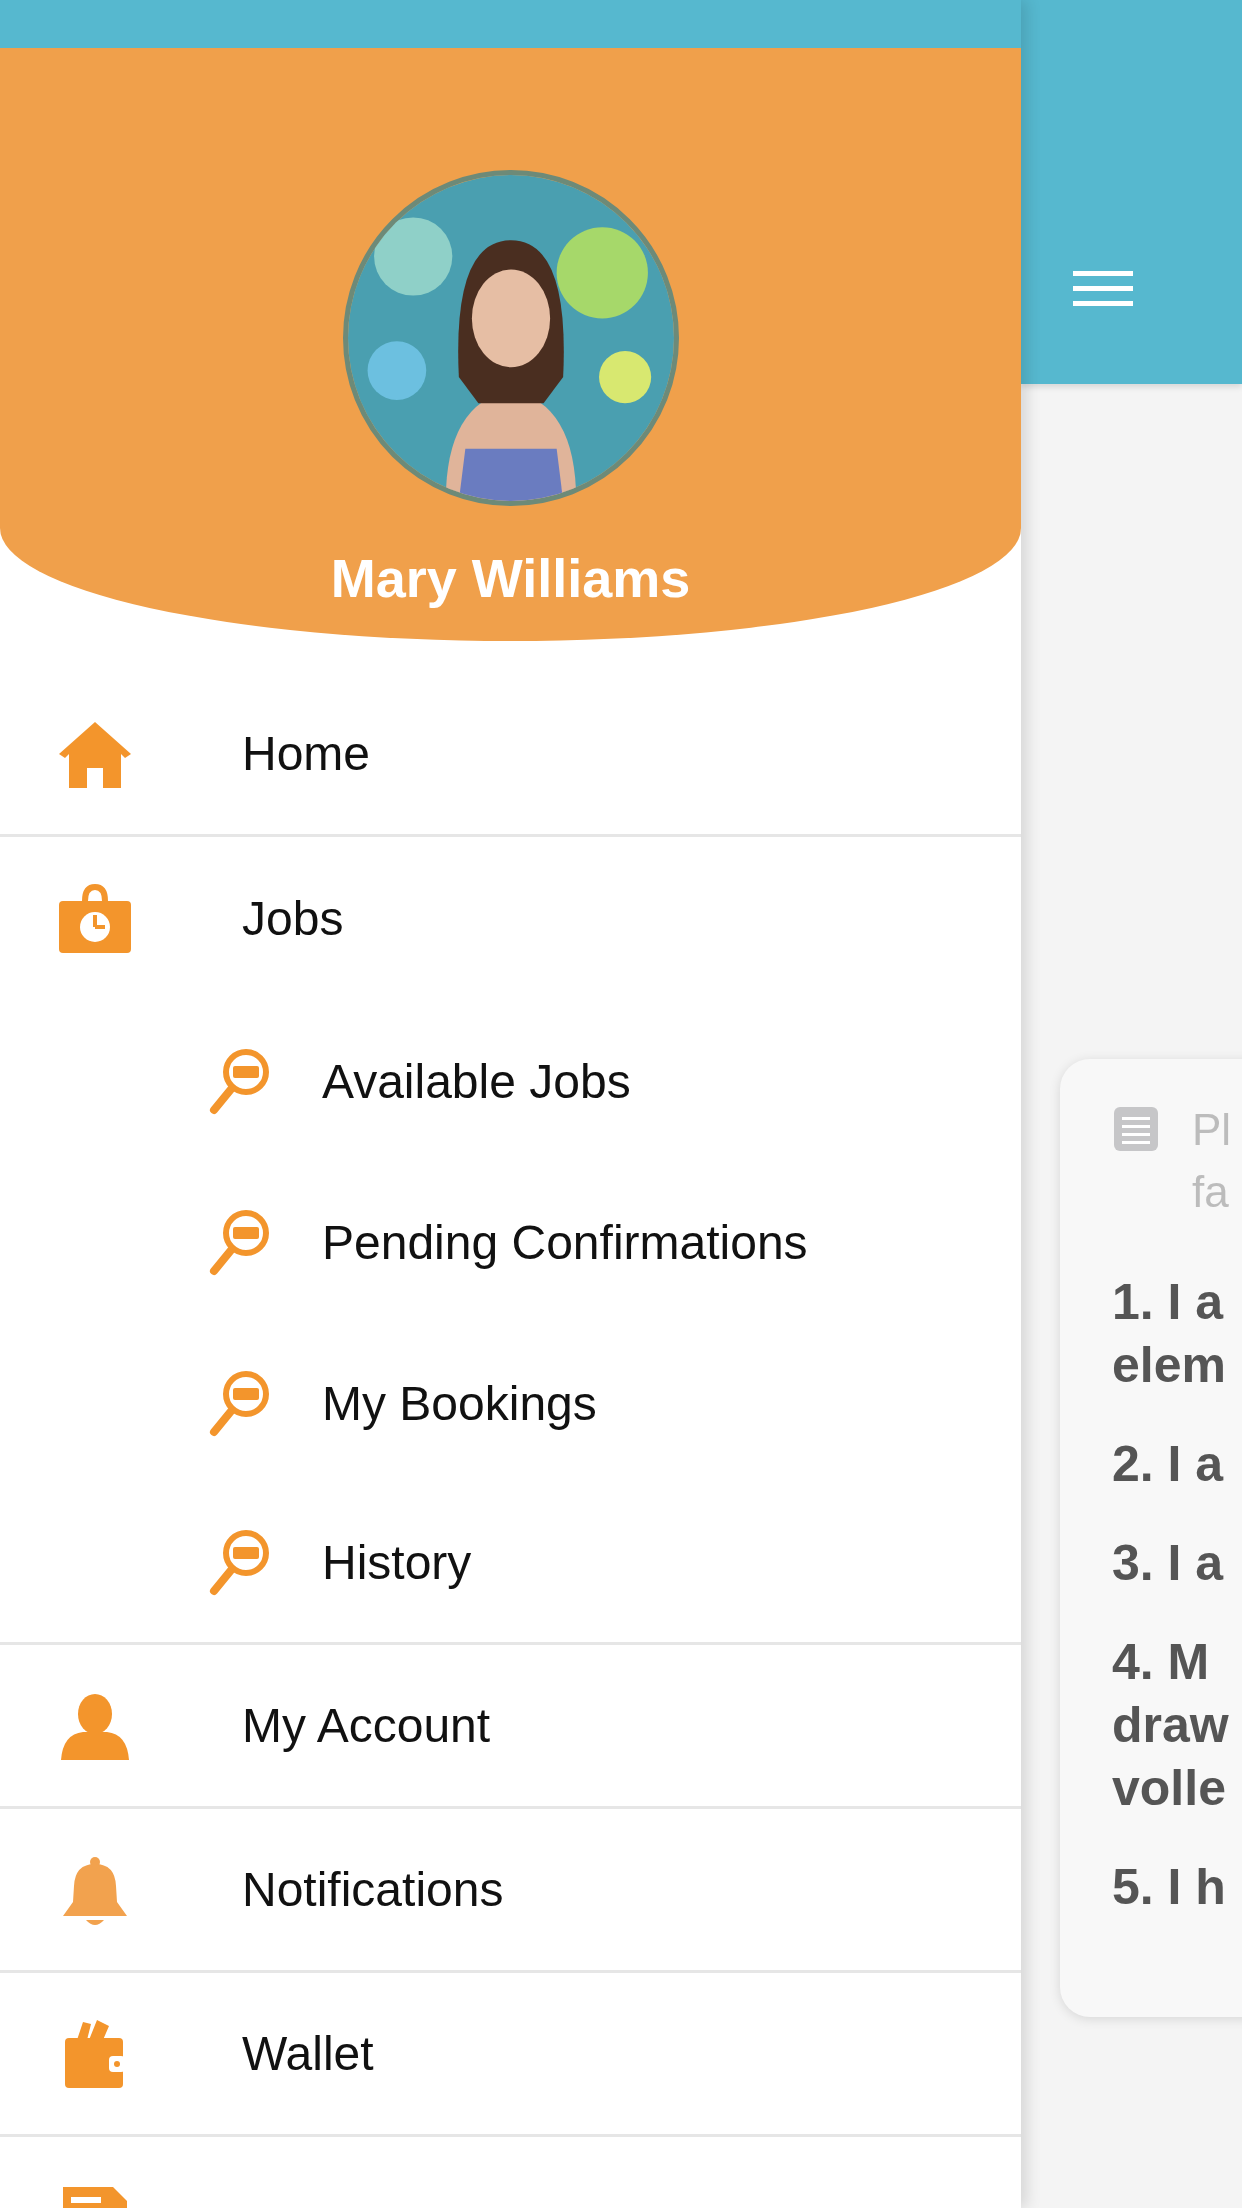 The image size is (1242, 2208). I want to click on hint-text: Pl, so click(1212, 1130).